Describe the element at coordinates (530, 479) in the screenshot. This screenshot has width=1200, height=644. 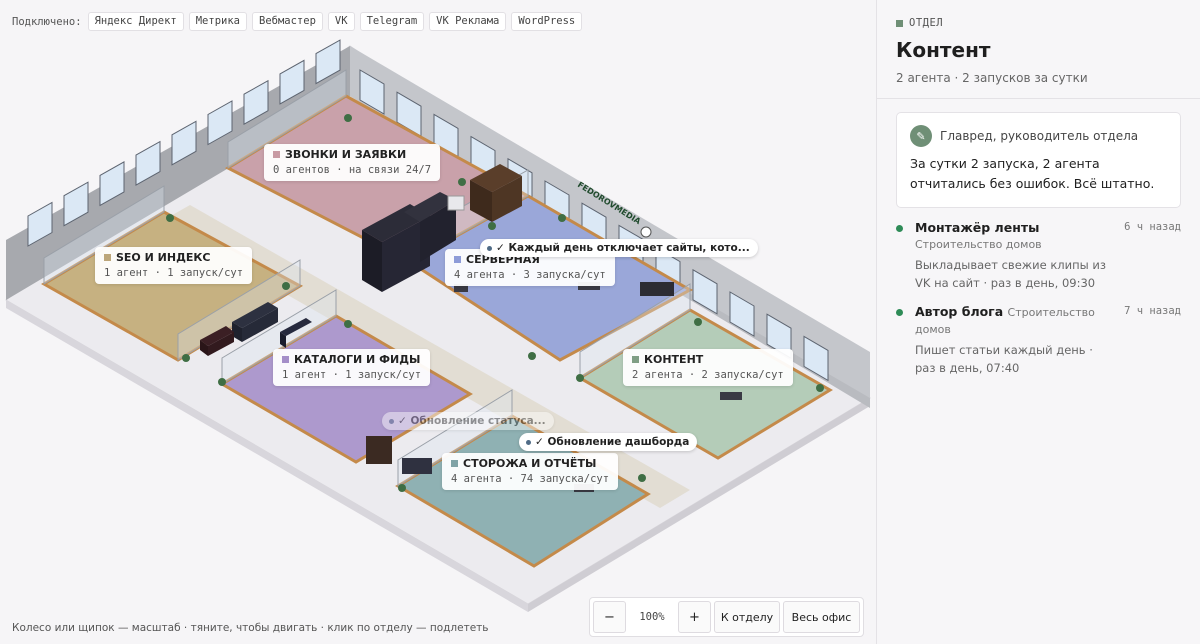
I see `dept-stats: 4 агента · 74 запуска/сут` at that location.